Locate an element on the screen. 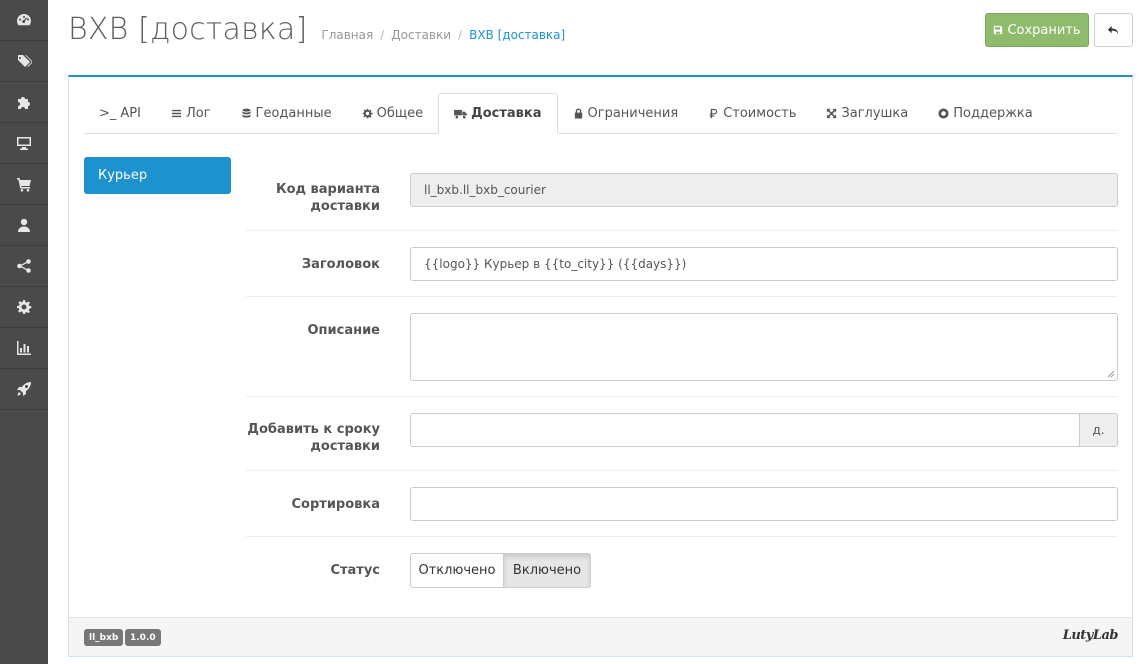 This screenshot has height=664, width=1140. sidebar-item-system is located at coordinates (24, 307).